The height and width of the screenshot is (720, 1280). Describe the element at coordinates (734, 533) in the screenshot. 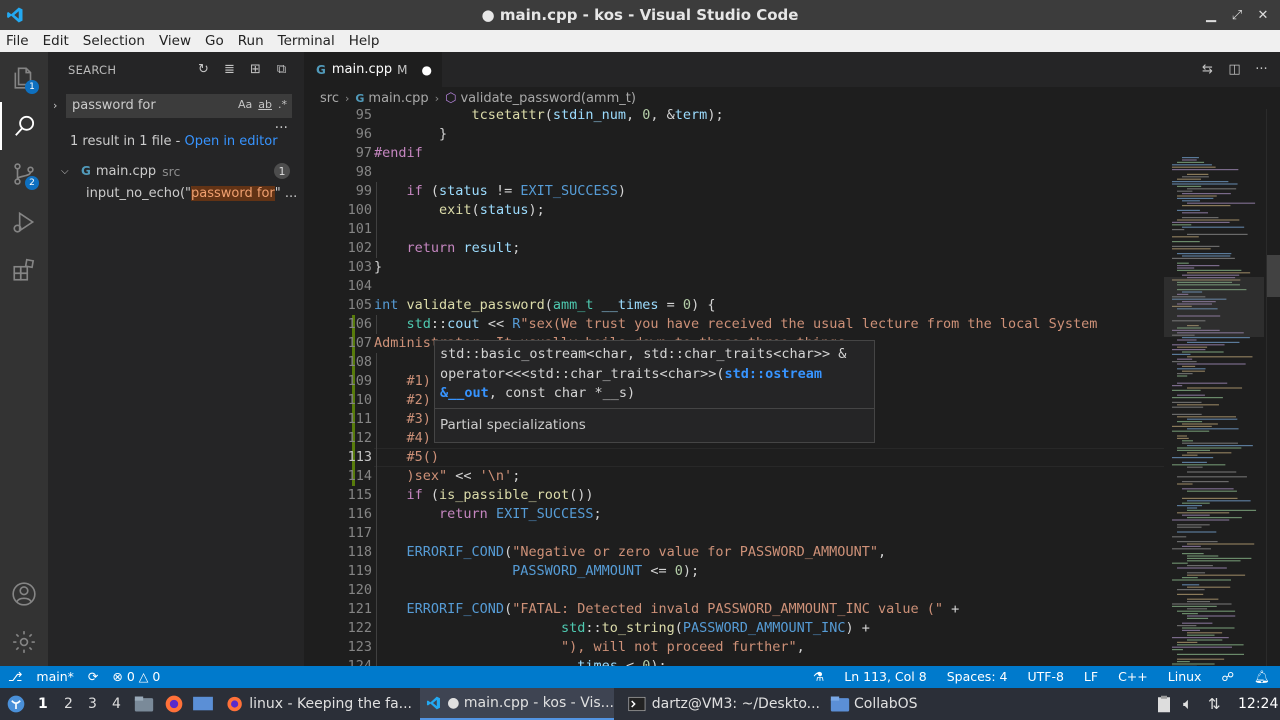

I see `code-line: 117` at that location.